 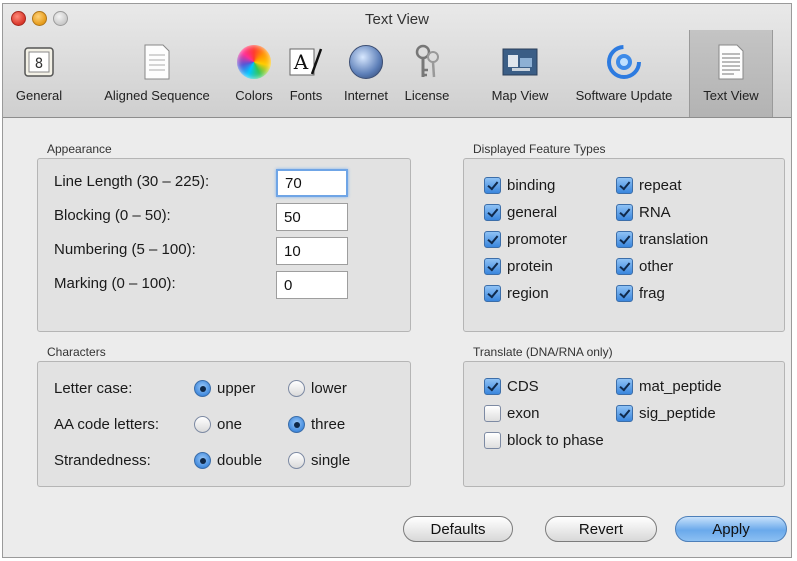 What do you see at coordinates (555, 440) in the screenshot?
I see `checkbox-label: block to phase` at bounding box center [555, 440].